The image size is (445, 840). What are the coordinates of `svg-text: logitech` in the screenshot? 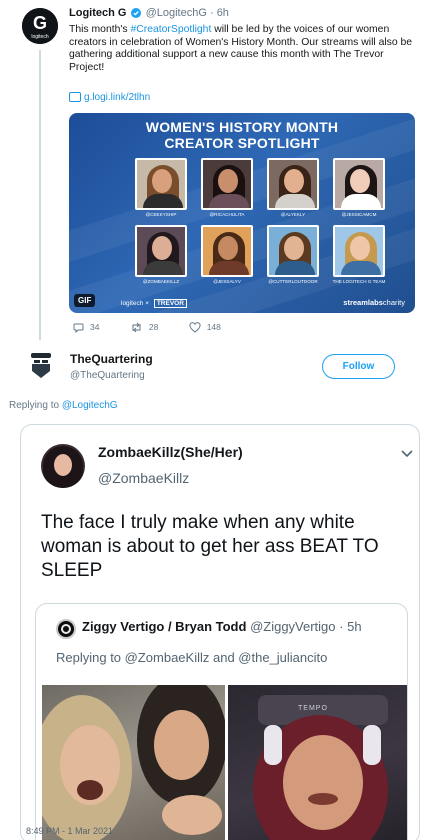 It's located at (39, 37).